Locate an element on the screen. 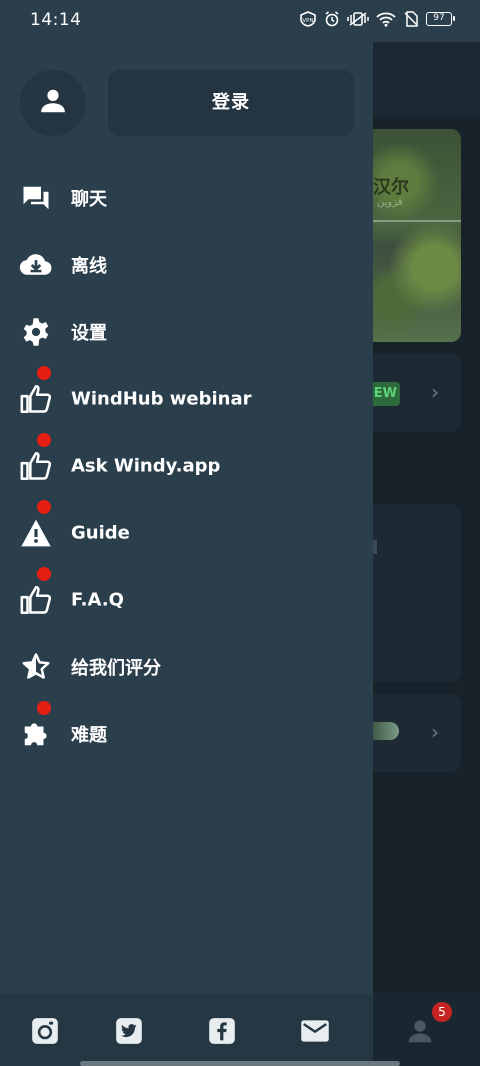 Image resolution: width=480 pixels, height=1066 pixels. menu-item-windhub-webinar: WindHub webinar is located at coordinates (186, 398).